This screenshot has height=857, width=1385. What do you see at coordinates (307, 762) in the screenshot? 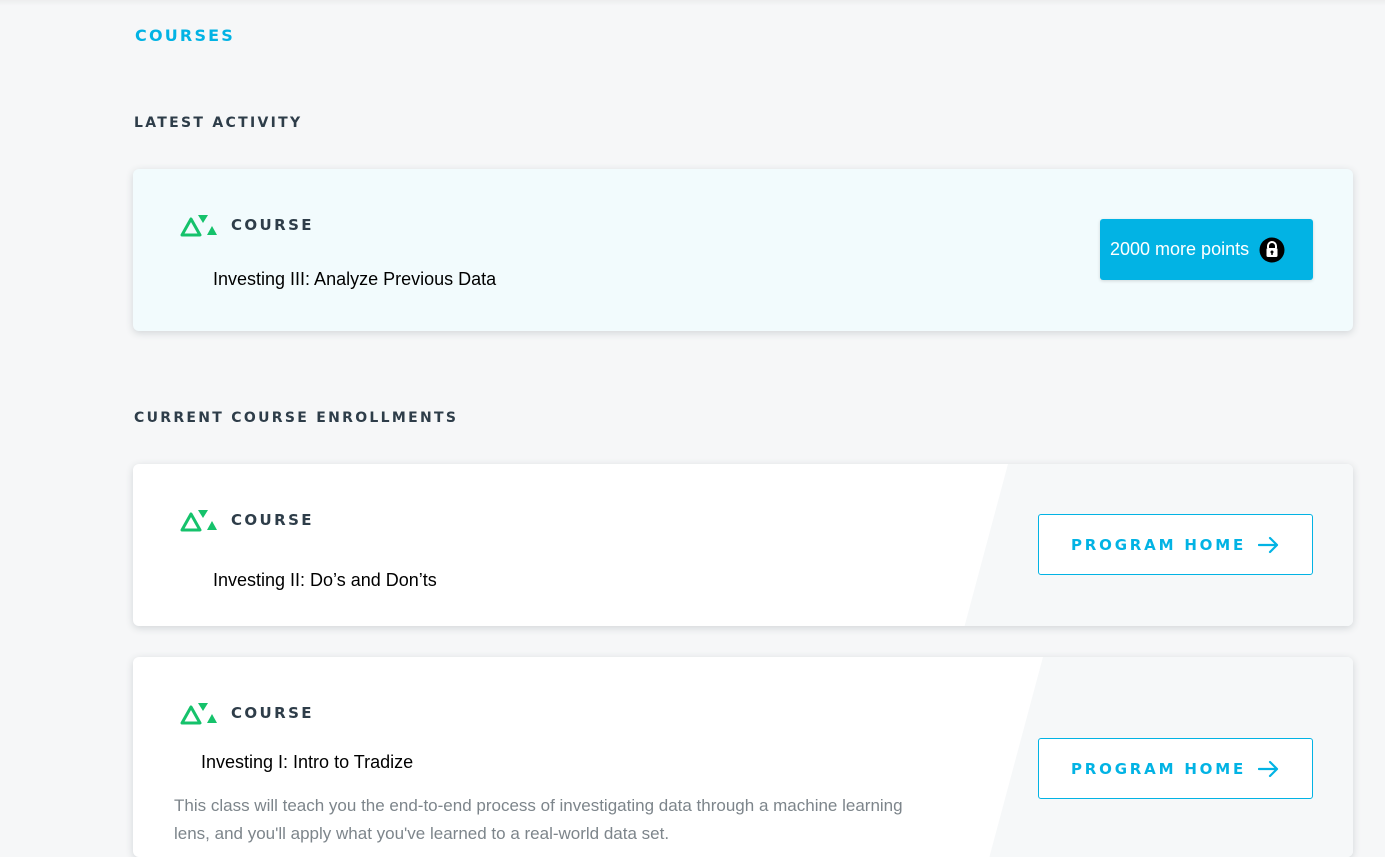
I see `course-title: Investing I: Intro to Tradize` at bounding box center [307, 762].